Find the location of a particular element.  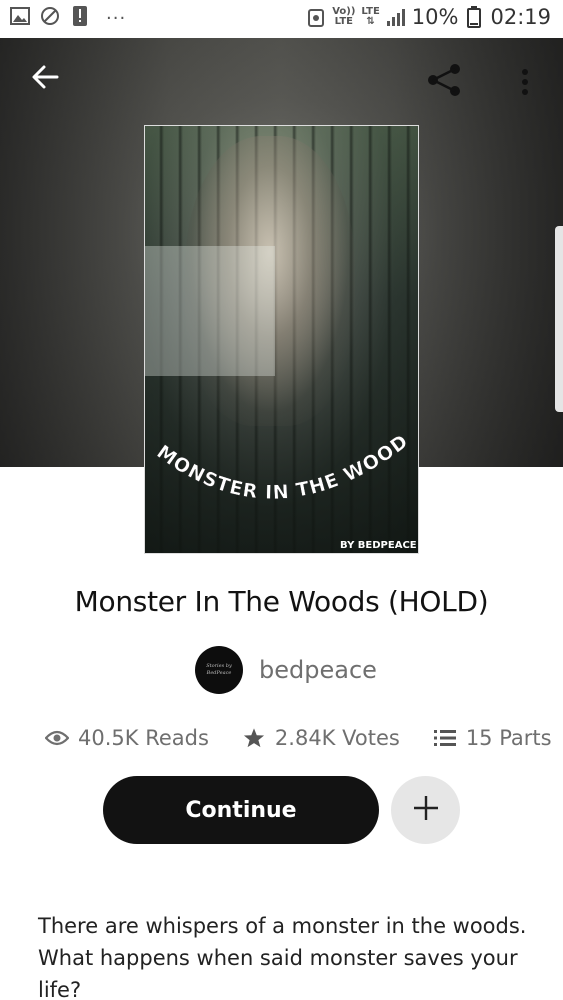

more-options-button is located at coordinates (525, 84).